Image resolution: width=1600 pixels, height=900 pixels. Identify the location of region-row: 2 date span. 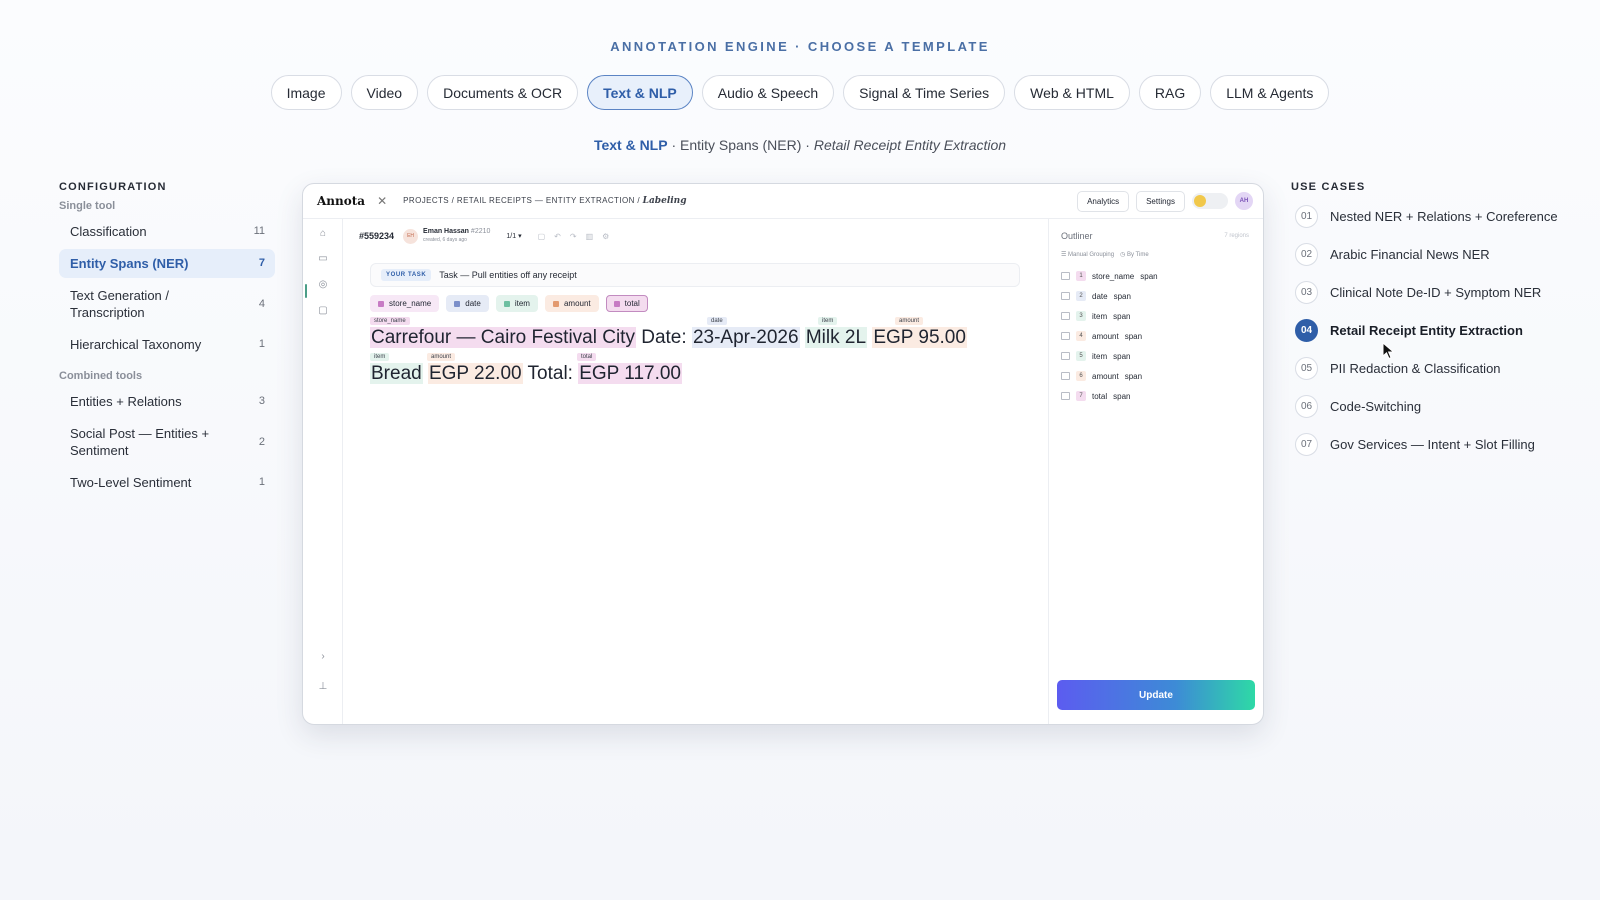
(1109, 296).